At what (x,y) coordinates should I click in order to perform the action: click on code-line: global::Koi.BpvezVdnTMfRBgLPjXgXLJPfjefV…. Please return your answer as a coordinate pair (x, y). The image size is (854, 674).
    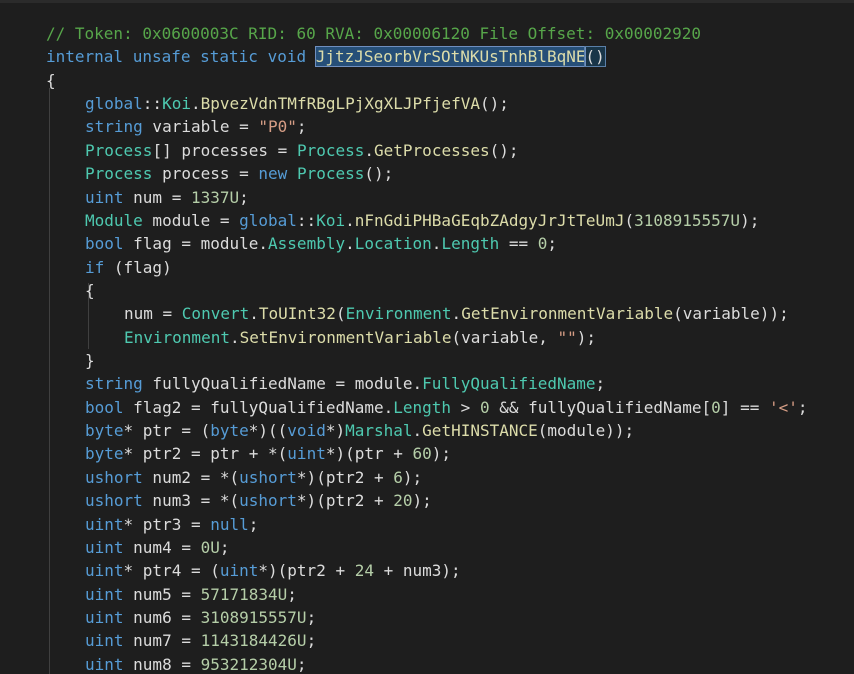
    Looking at the image, I should click on (297, 103).